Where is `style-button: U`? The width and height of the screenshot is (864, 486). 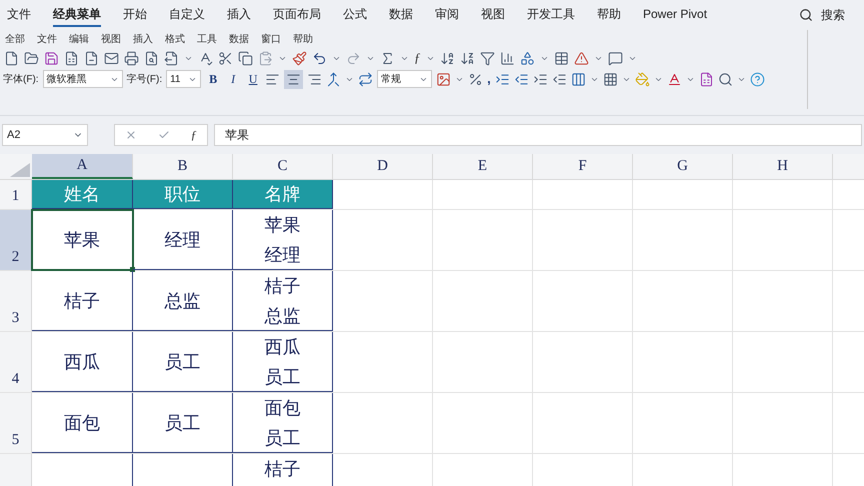
style-button: U is located at coordinates (253, 79).